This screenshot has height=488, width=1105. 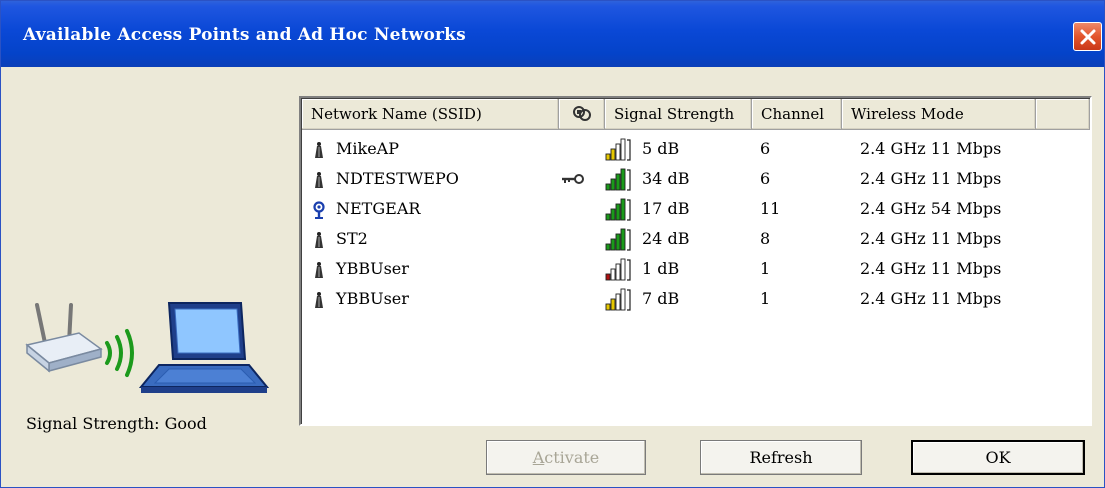 What do you see at coordinates (204, 347) in the screenshot?
I see `laptop-icon` at bounding box center [204, 347].